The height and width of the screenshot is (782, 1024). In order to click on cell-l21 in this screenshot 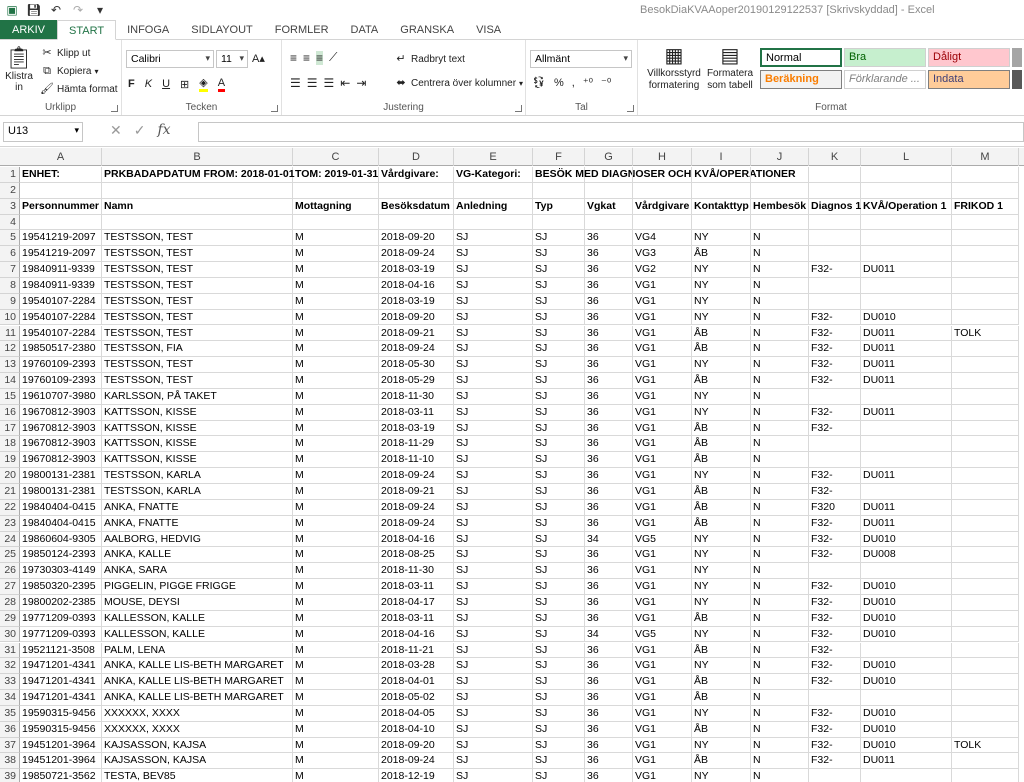, I will do `click(906, 492)`.